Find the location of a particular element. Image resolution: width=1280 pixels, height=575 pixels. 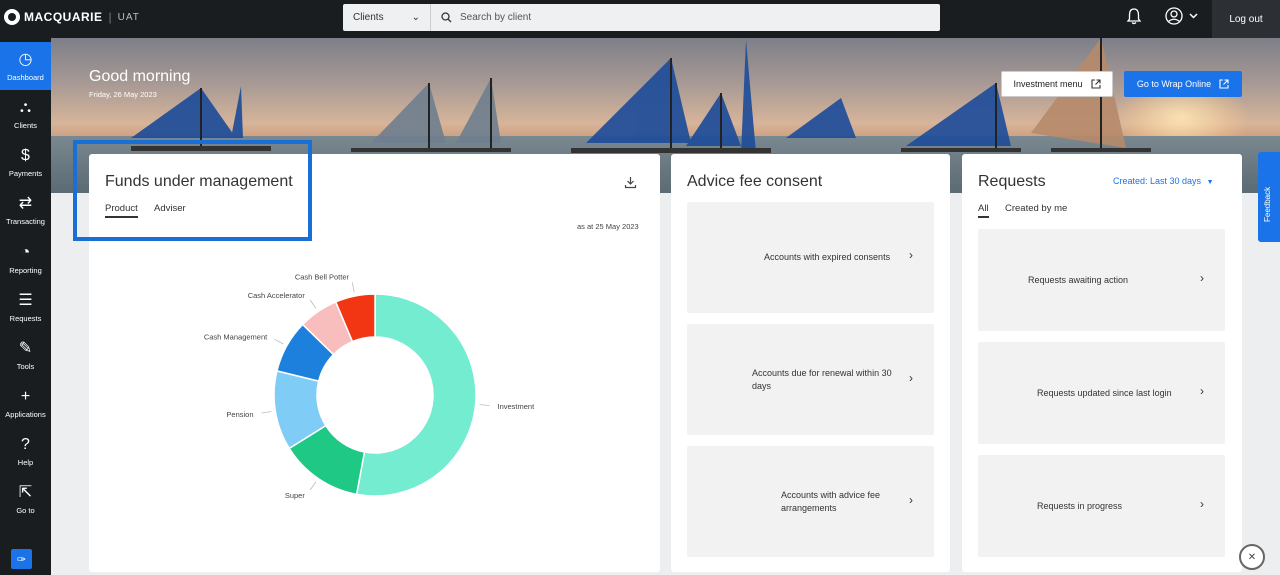

brand-name: MACQUARIE is located at coordinates (63, 17).